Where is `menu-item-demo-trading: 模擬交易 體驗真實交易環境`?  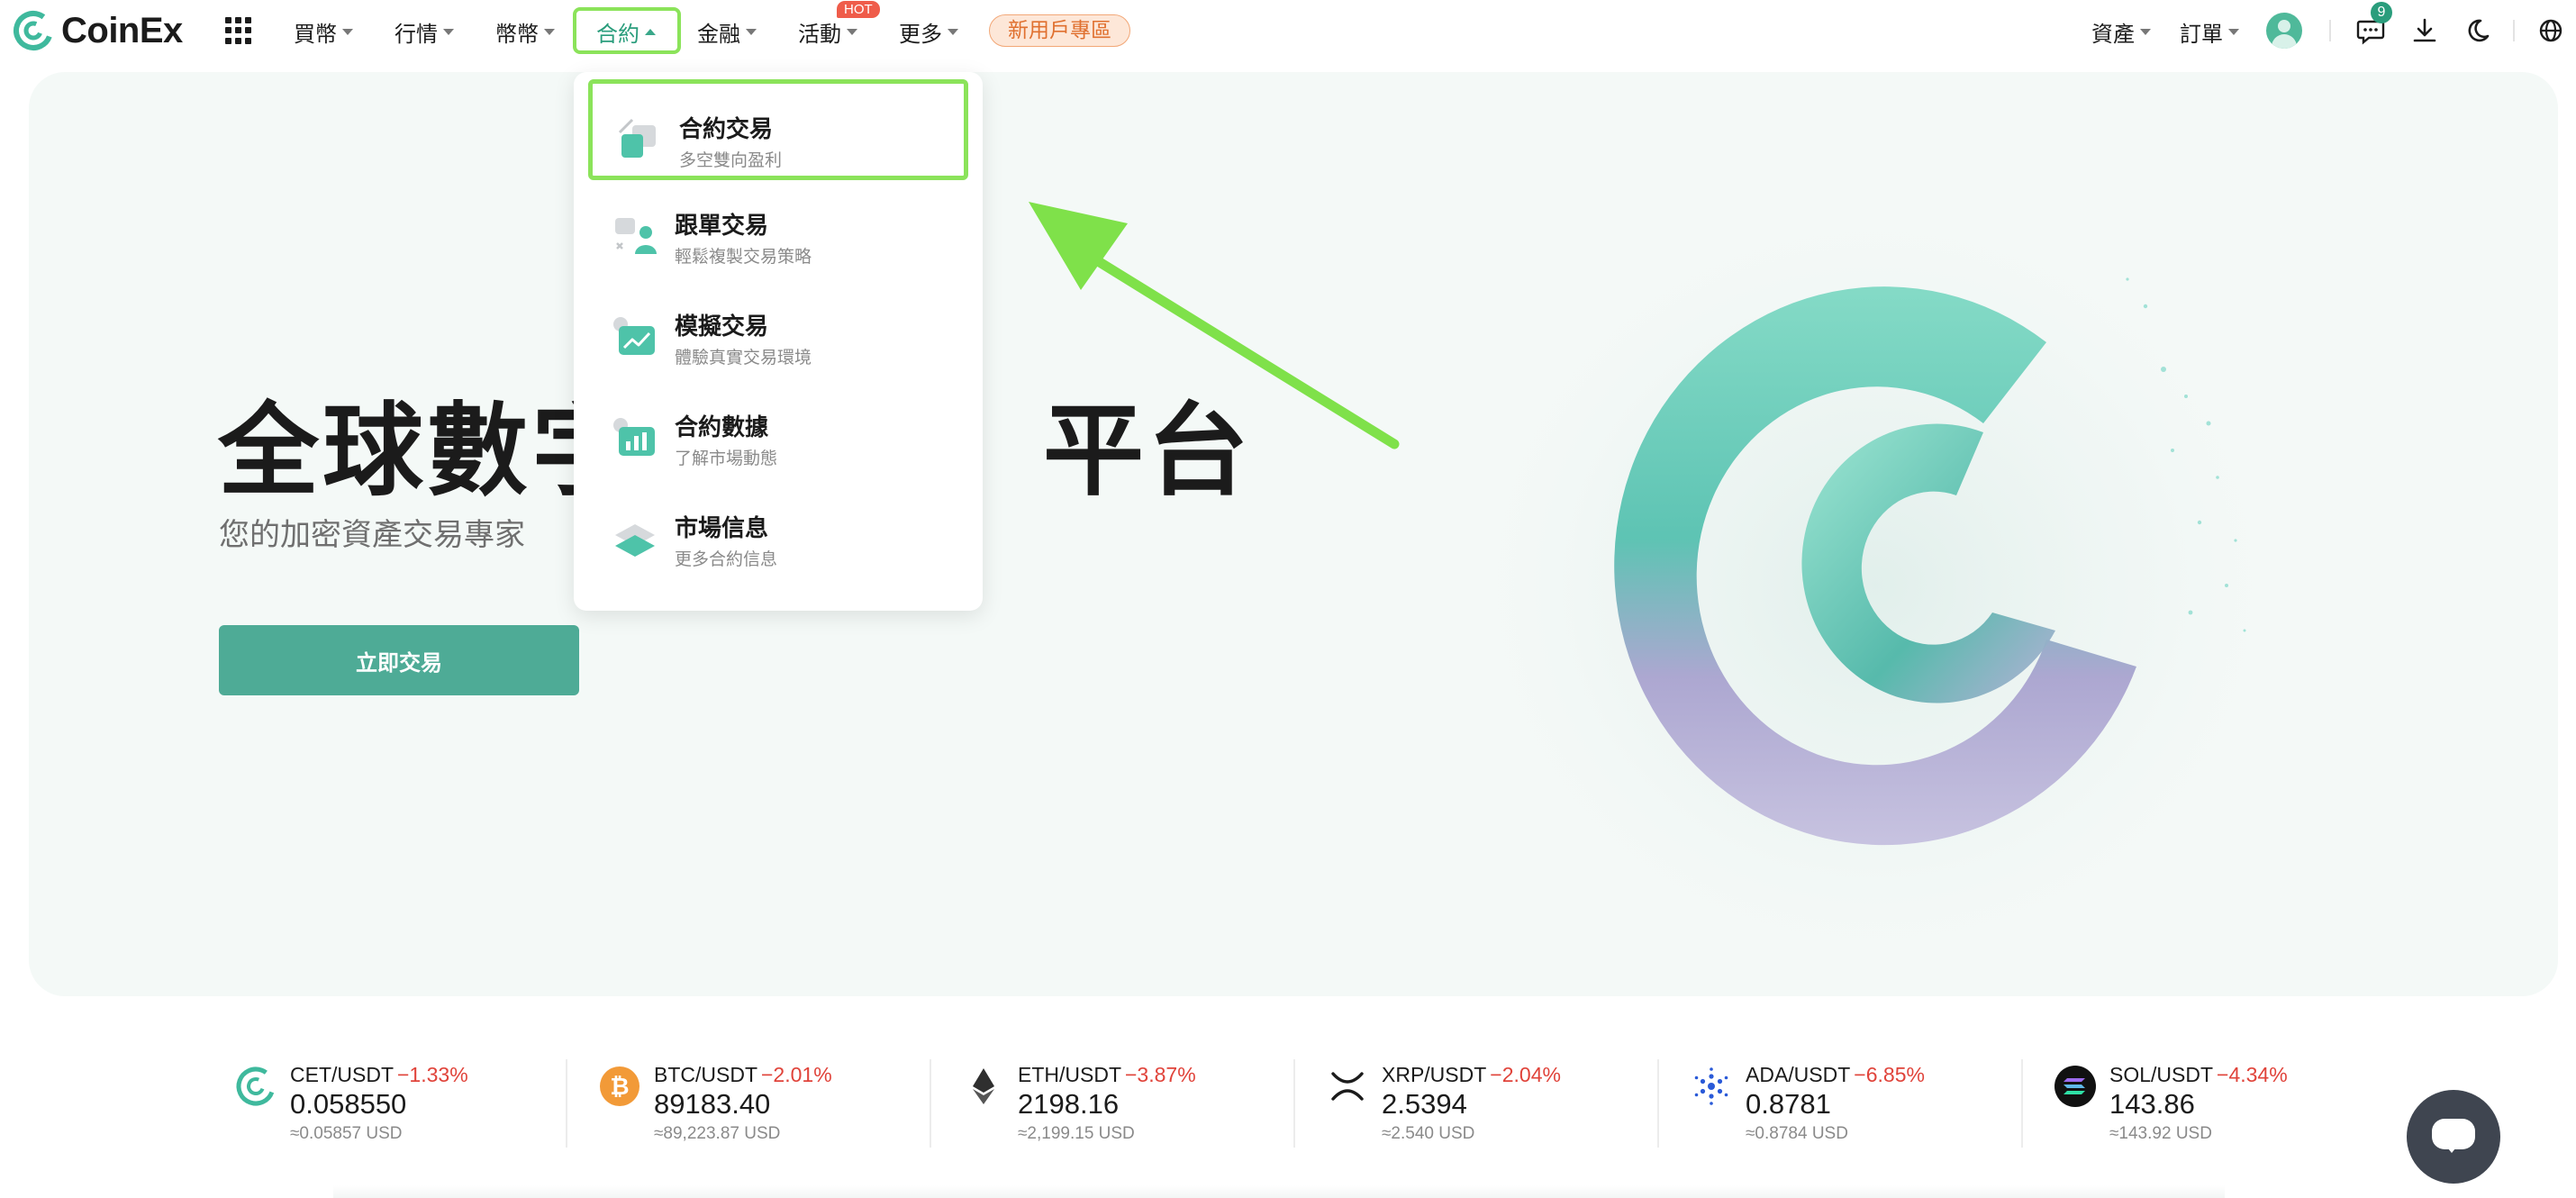
menu-item-demo-trading: 模擬交易 體驗真實交易環境 is located at coordinates (778, 331).